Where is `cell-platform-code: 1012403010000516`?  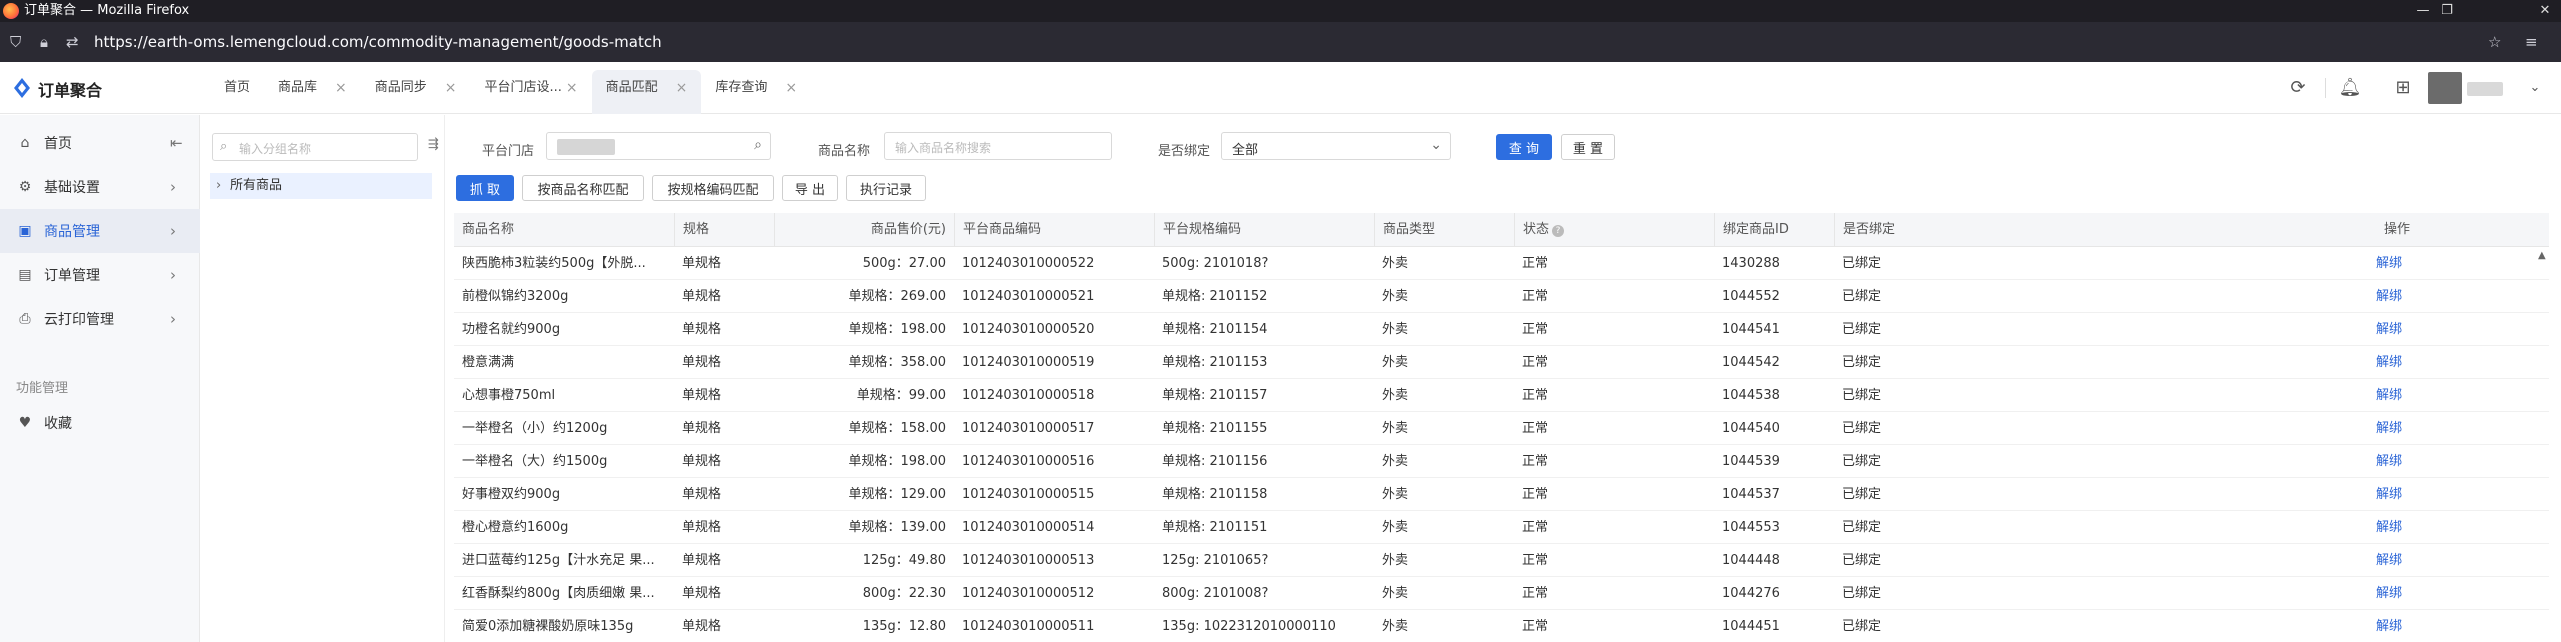
cell-platform-code: 1012403010000516 is located at coordinates (1028, 461).